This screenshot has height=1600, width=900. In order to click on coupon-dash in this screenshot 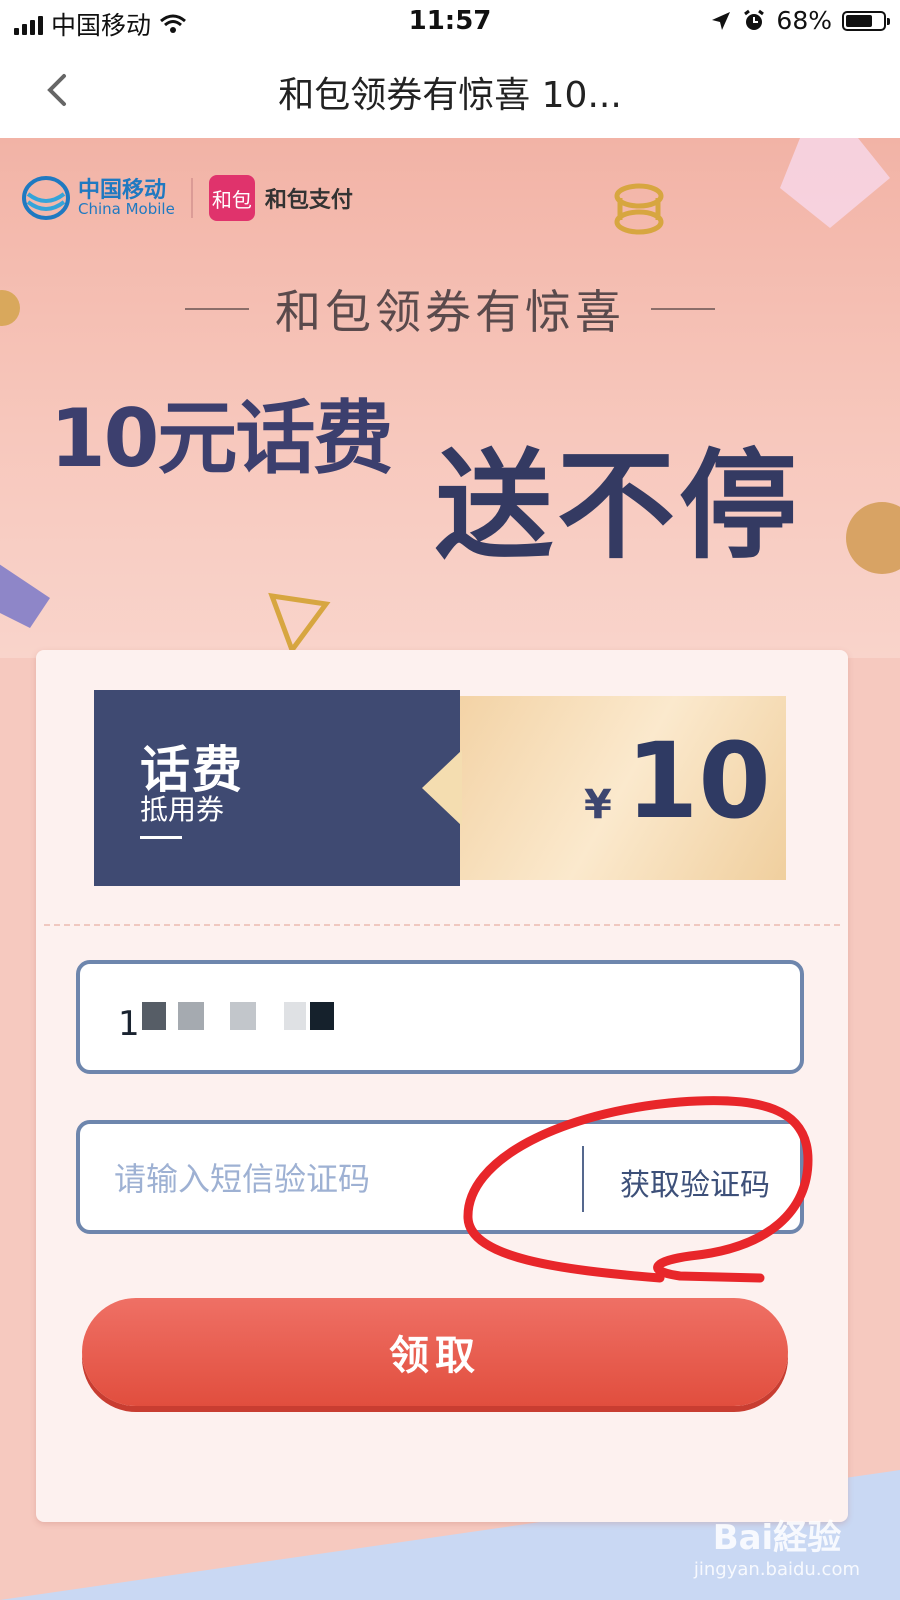, I will do `click(161, 837)`.